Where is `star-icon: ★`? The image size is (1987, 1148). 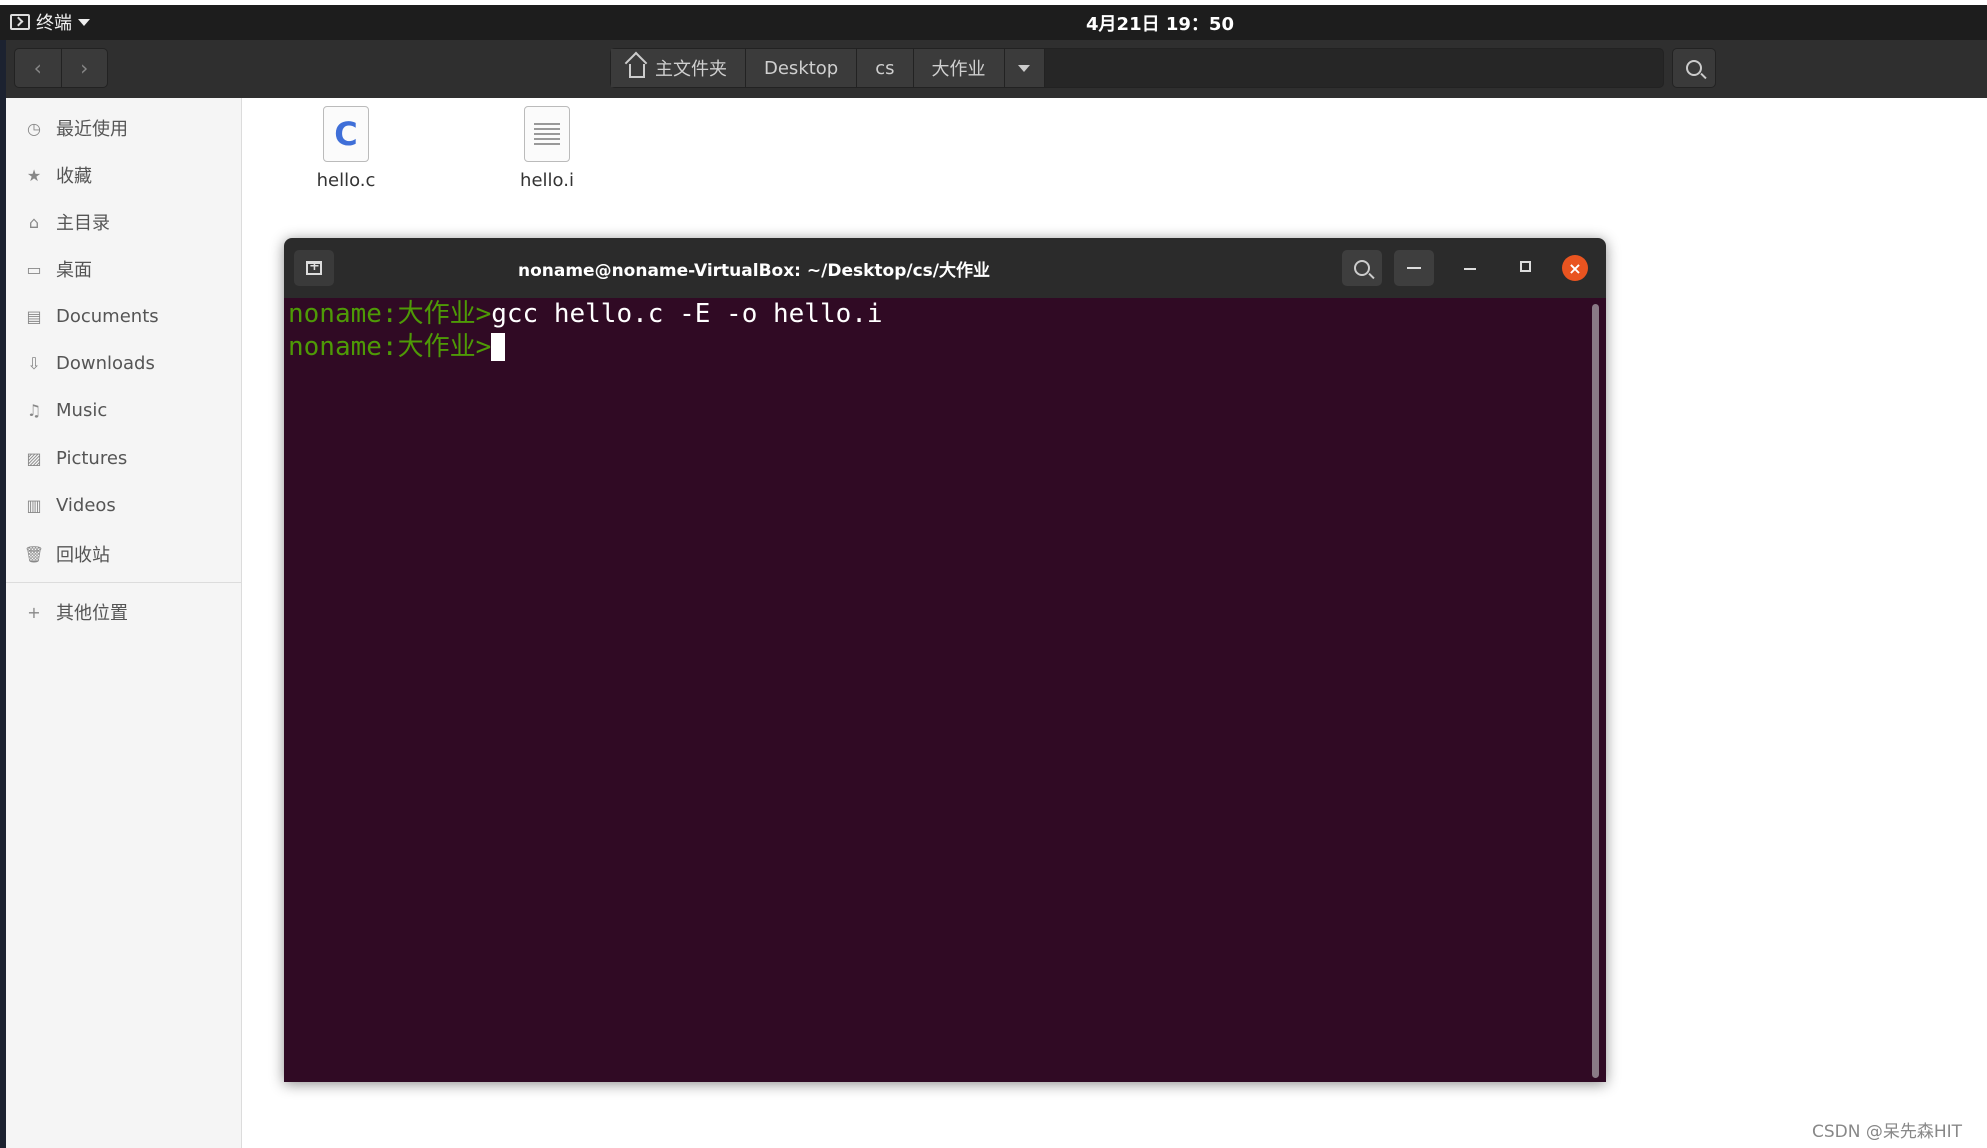 star-icon: ★ is located at coordinates (34, 175).